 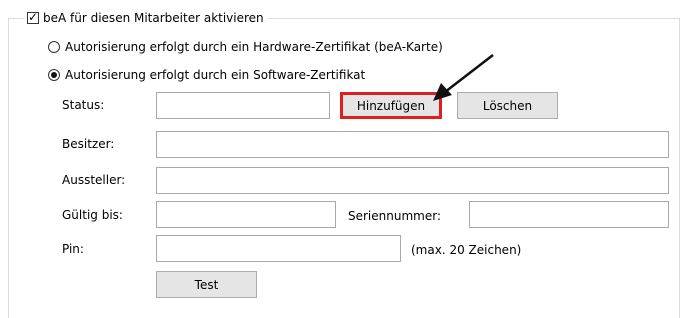 What do you see at coordinates (94, 180) in the screenshot?
I see `issuer-label: Aussteller:` at bounding box center [94, 180].